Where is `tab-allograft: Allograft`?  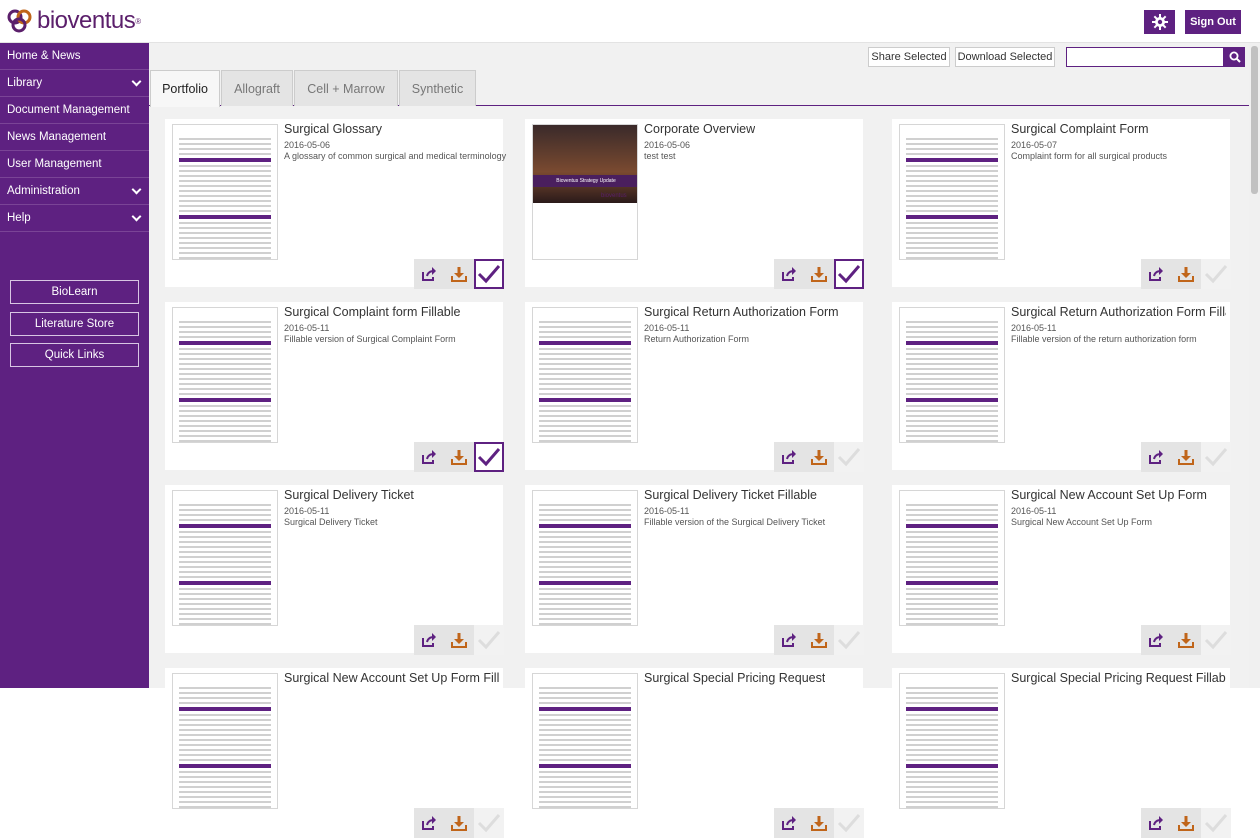 tab-allograft: Allograft is located at coordinates (257, 88).